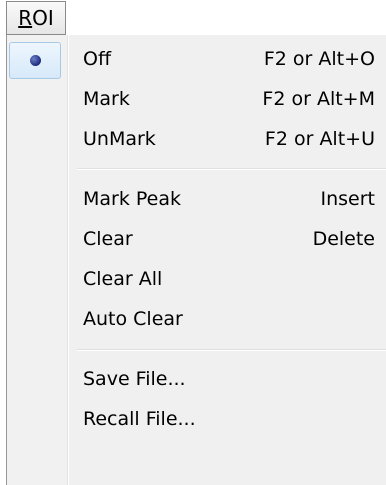 This screenshot has height=485, width=386. I want to click on menu-item-clear: Clear Delete, so click(227, 240).